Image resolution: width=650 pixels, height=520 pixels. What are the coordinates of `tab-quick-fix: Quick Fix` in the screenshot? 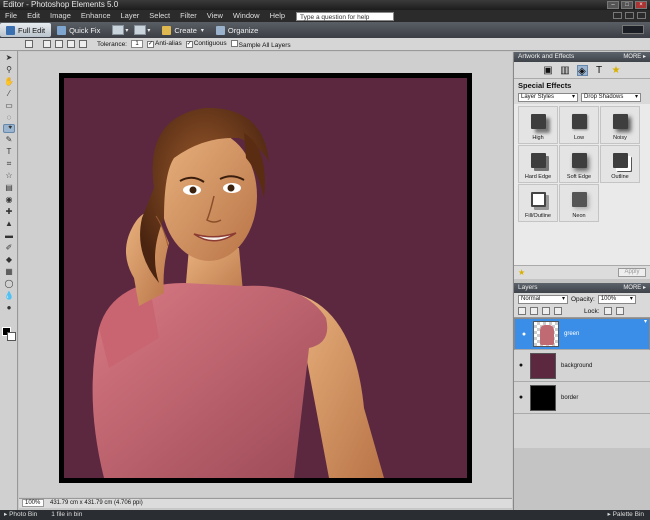 It's located at (78, 30).